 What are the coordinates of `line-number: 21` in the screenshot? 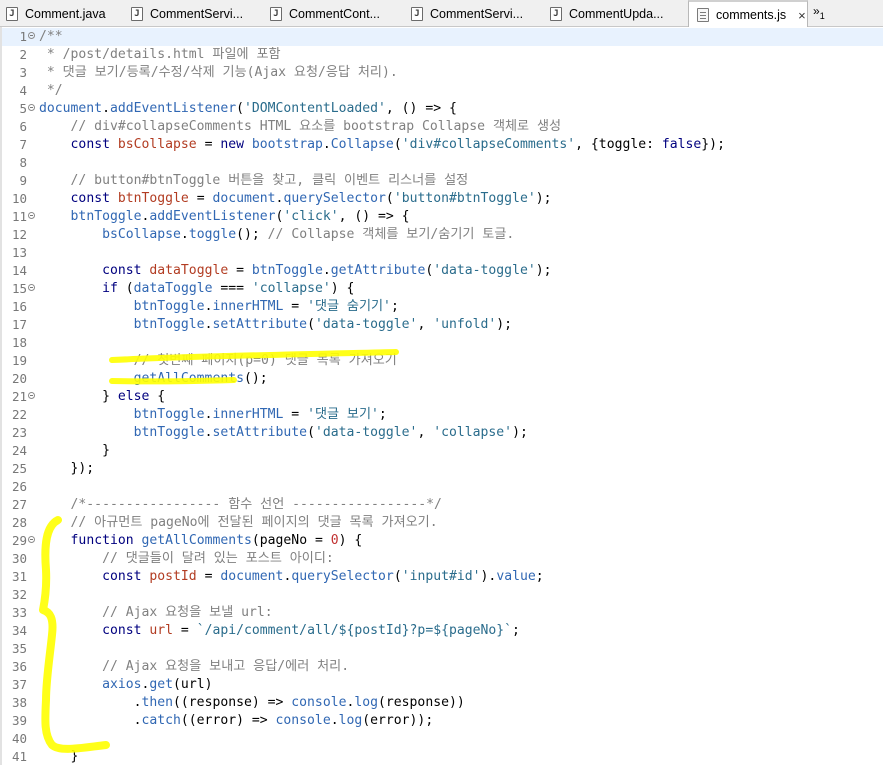 It's located at (19, 396).